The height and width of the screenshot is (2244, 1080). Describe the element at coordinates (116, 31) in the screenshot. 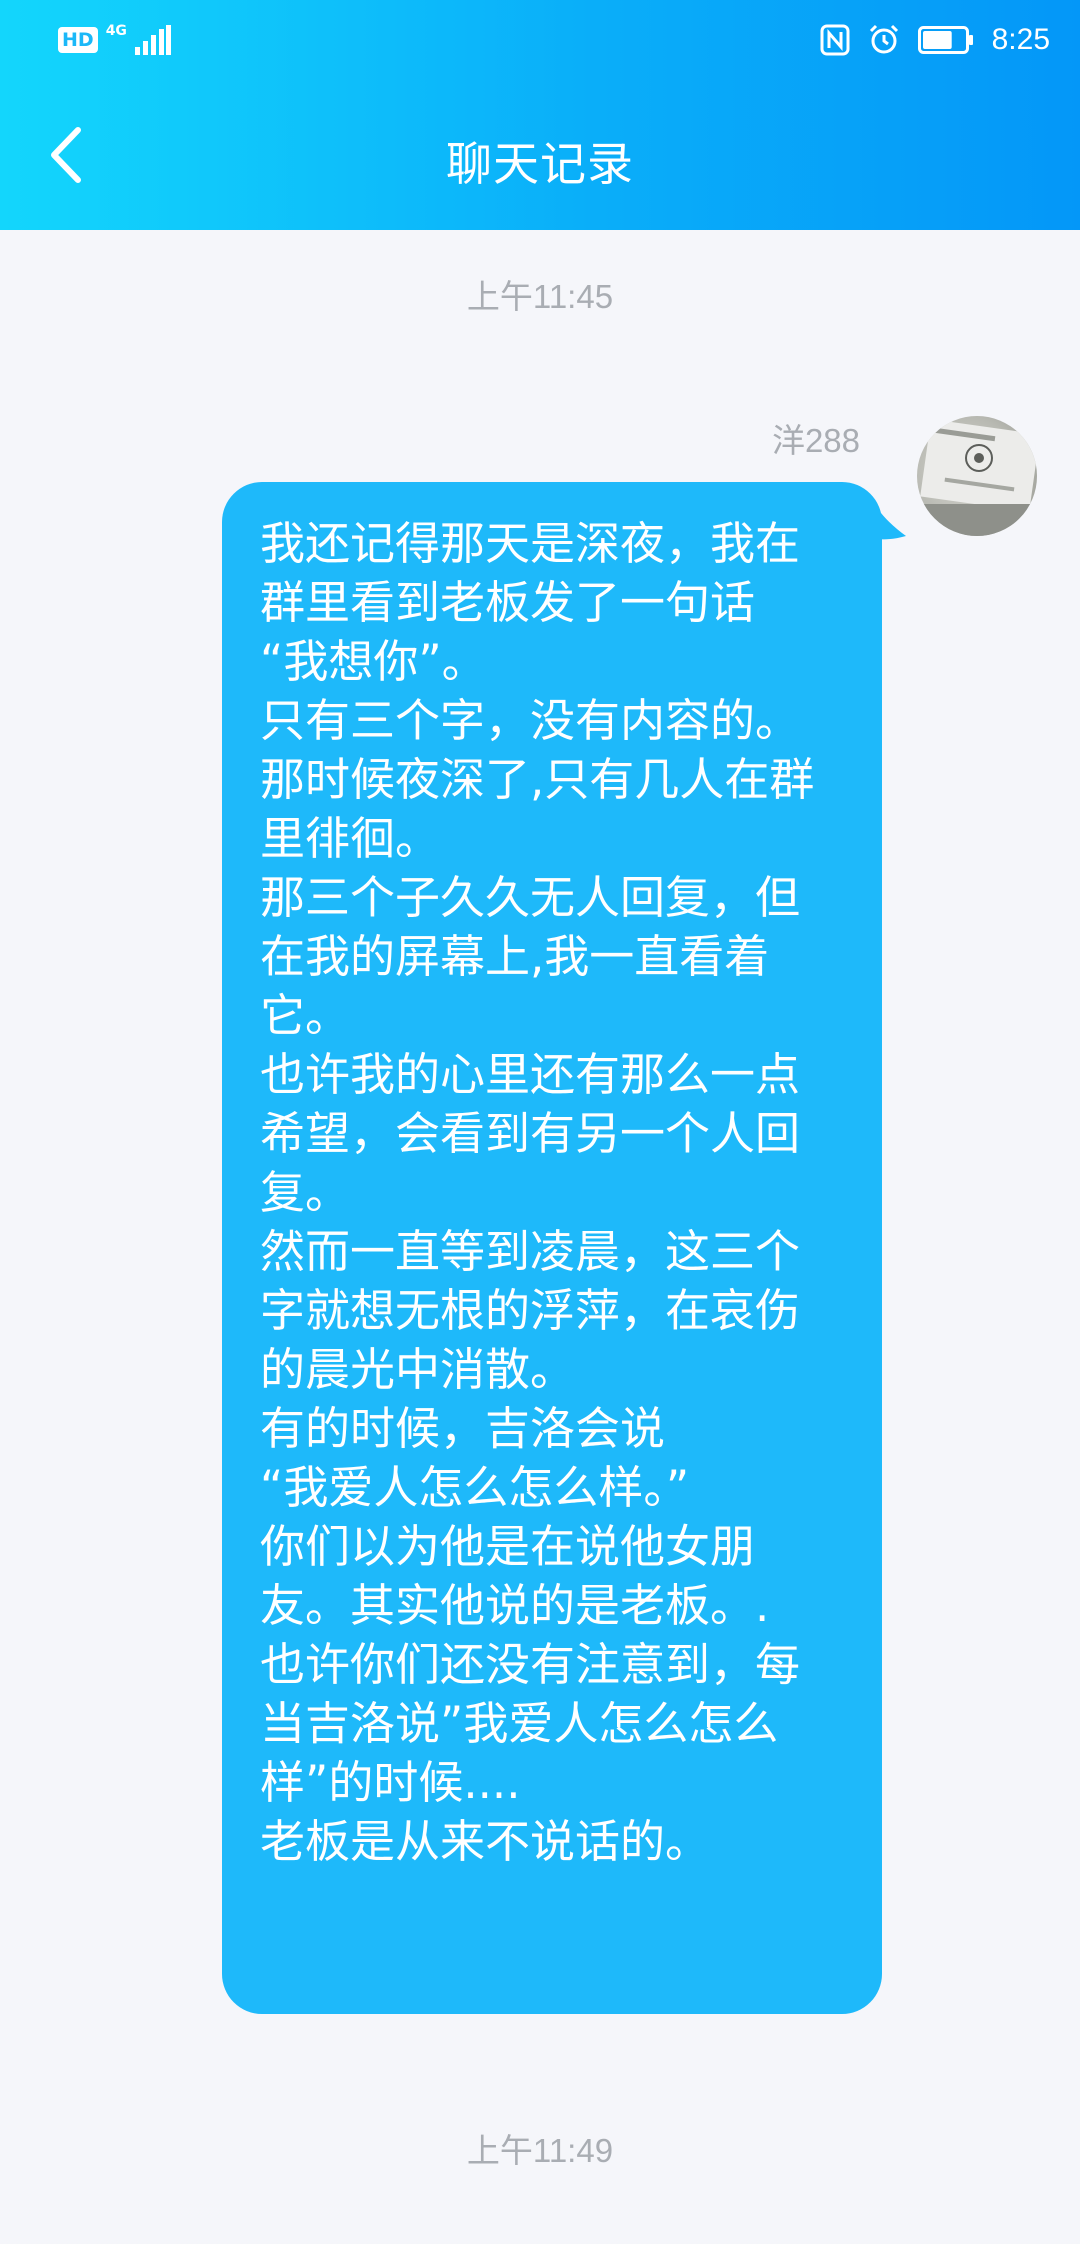

I see `network-type-label: 4G` at that location.